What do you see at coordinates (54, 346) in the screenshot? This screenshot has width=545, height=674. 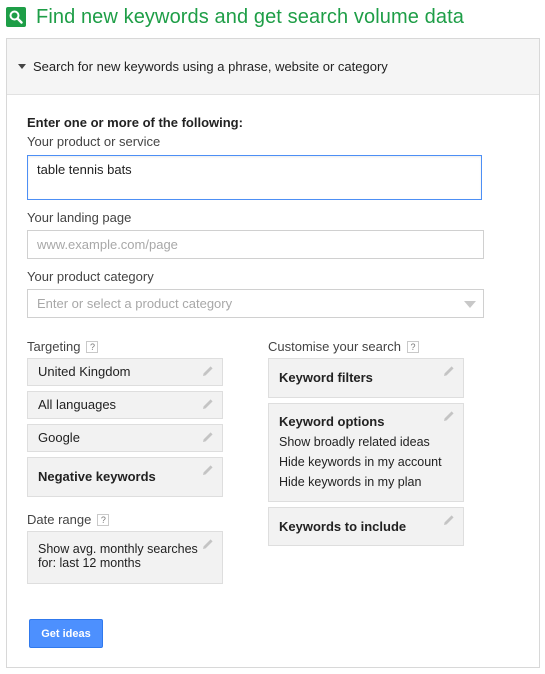 I see `targeting-label: Targeting` at bounding box center [54, 346].